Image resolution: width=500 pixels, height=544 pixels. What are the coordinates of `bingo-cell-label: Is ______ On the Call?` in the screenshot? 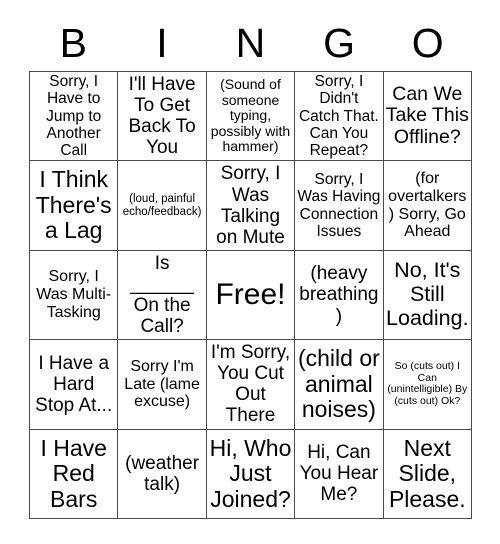 It's located at (162, 295).